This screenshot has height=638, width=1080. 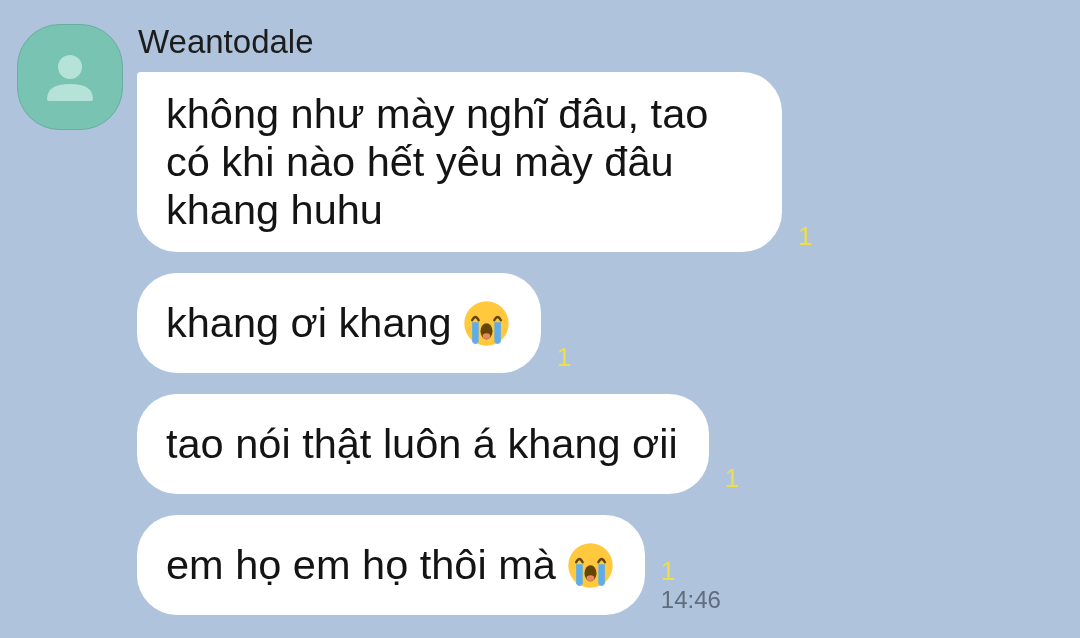 I want to click on avatar-icon, so click(x=70, y=77).